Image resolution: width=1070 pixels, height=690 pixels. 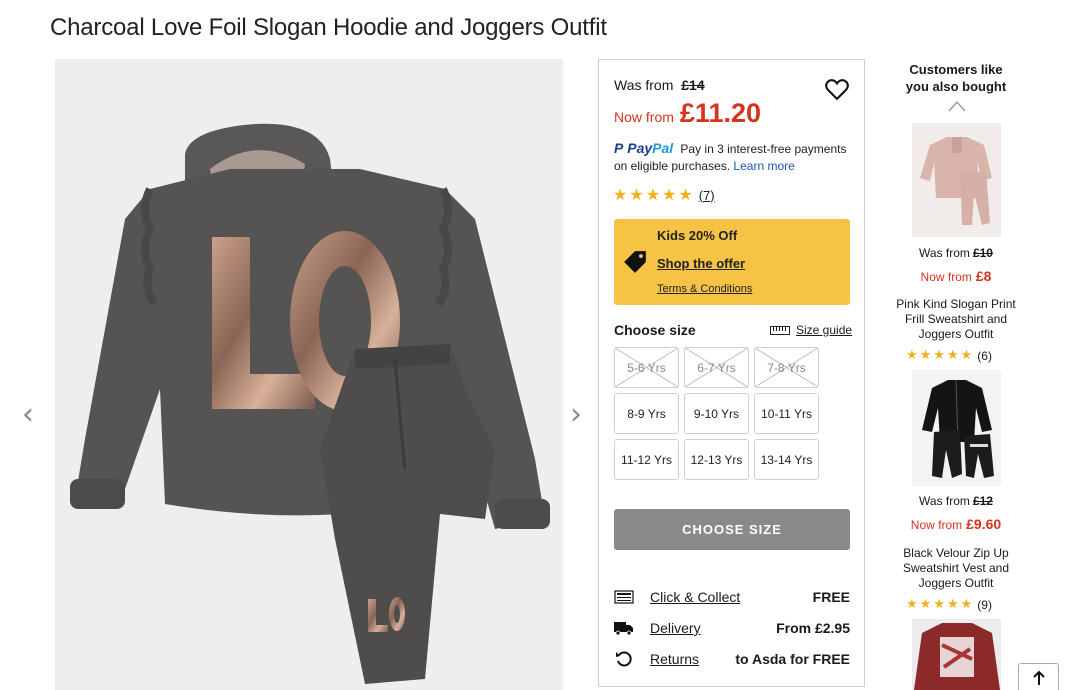 I want to click on now-price-line: Now from £11.20, so click(x=687, y=113).